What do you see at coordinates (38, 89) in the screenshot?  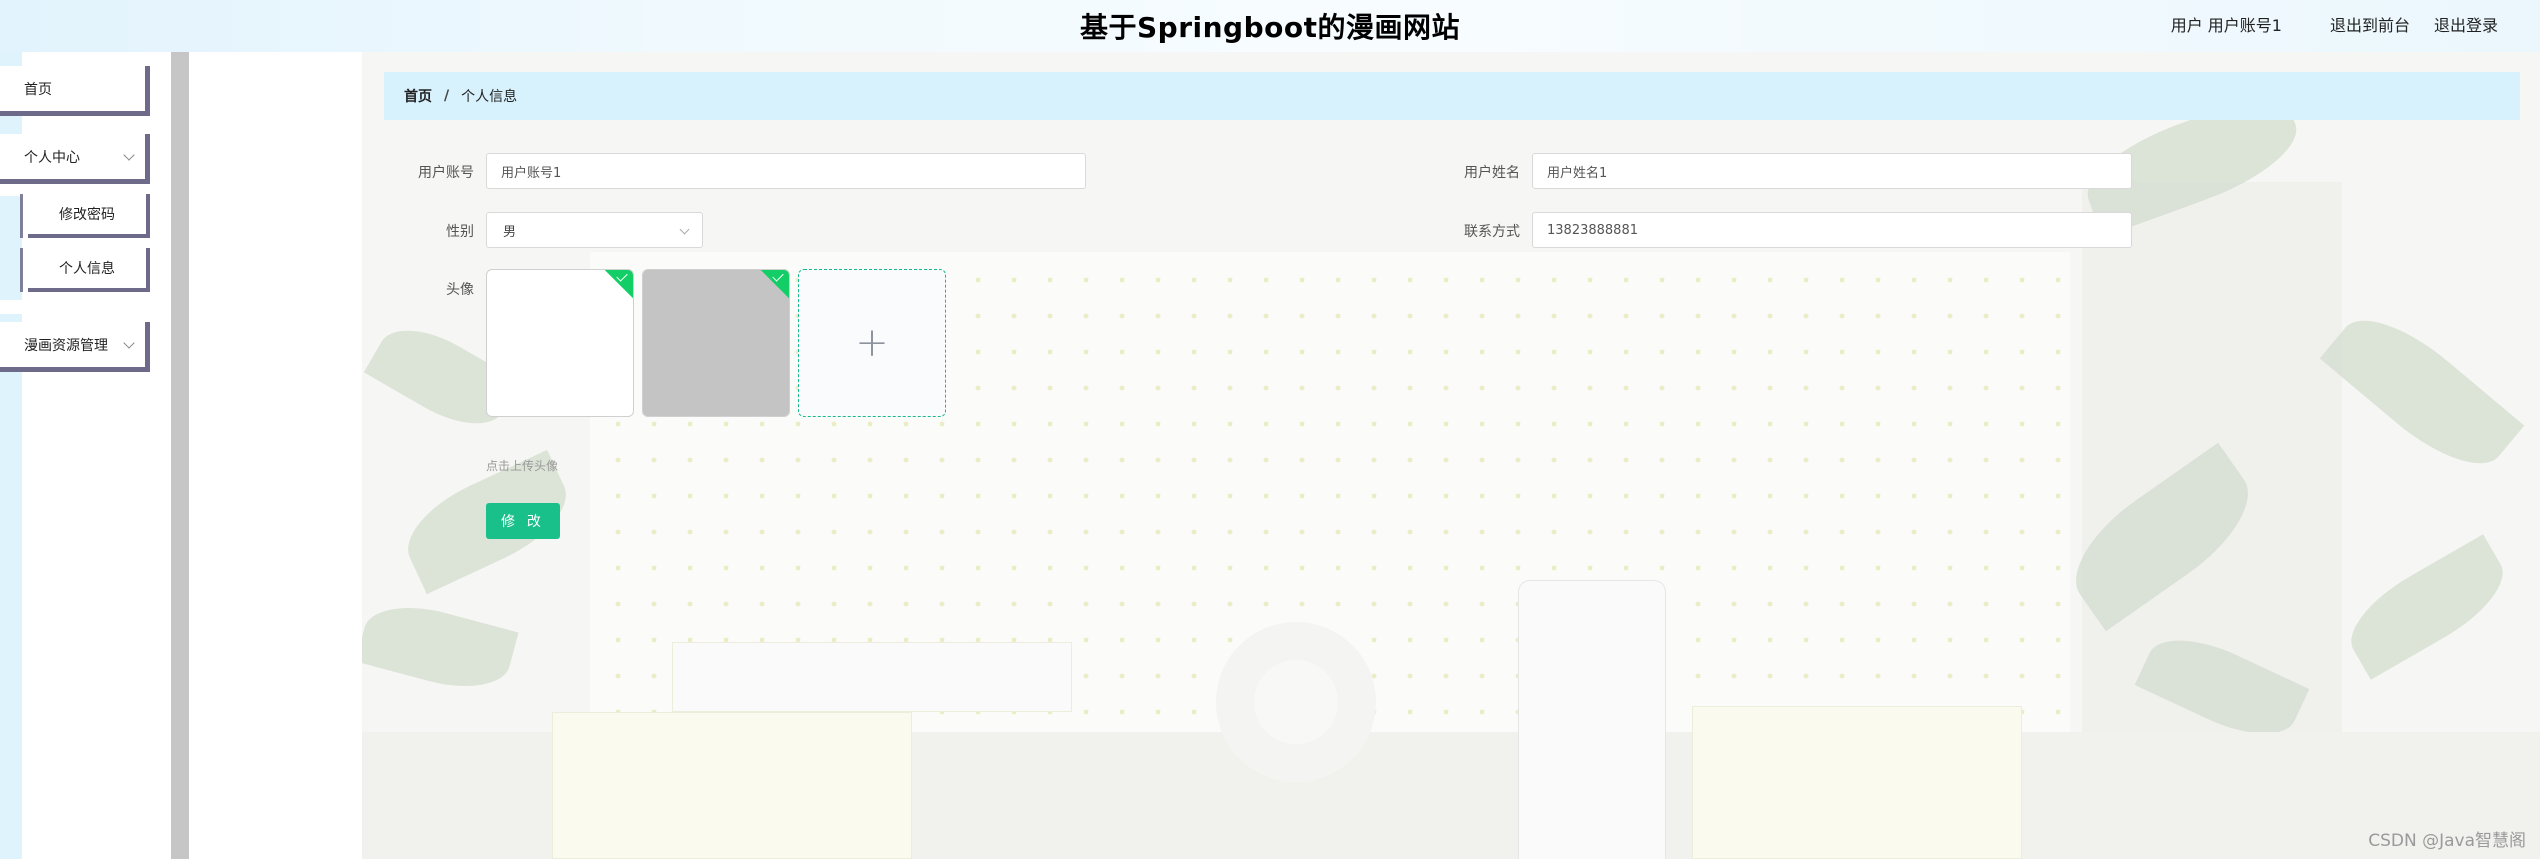 I see `sidebar-item-label: 首页` at bounding box center [38, 89].